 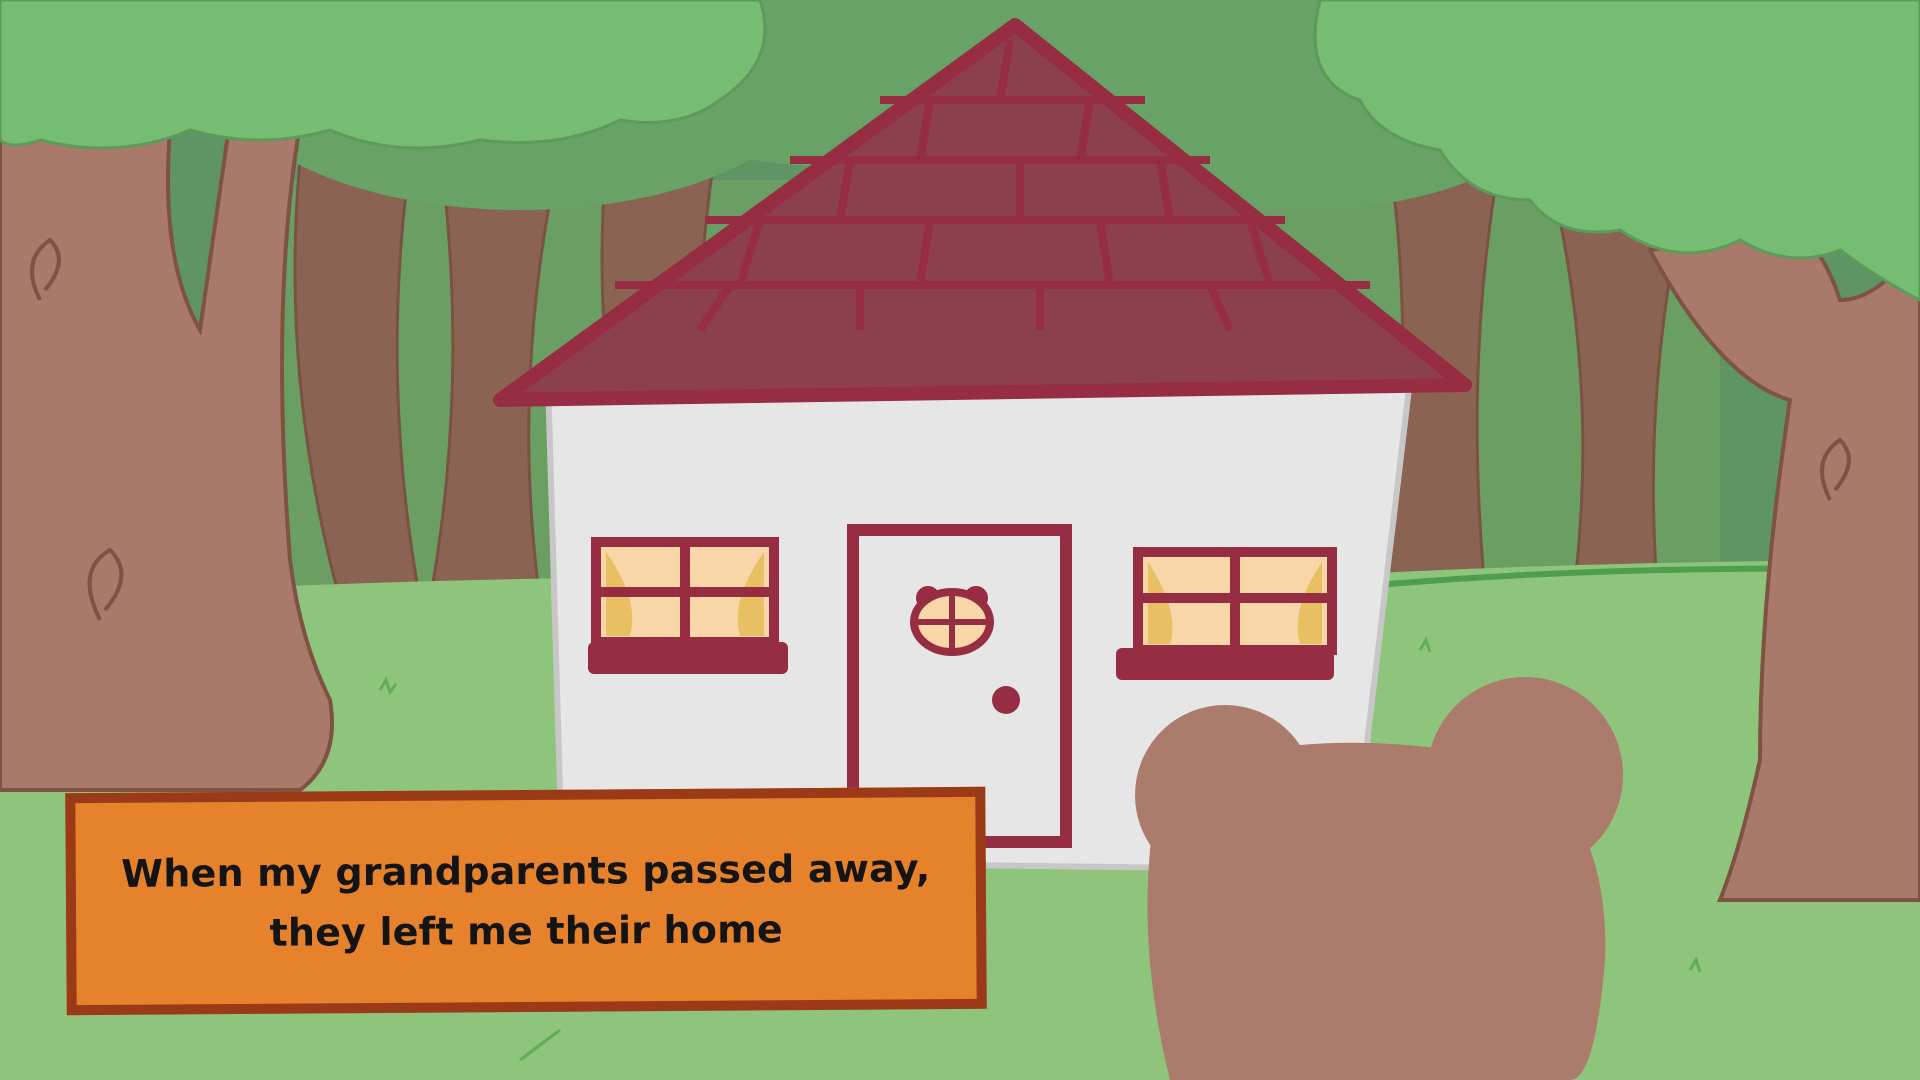 What do you see at coordinates (688, 605) in the screenshot?
I see `left-window` at bounding box center [688, 605].